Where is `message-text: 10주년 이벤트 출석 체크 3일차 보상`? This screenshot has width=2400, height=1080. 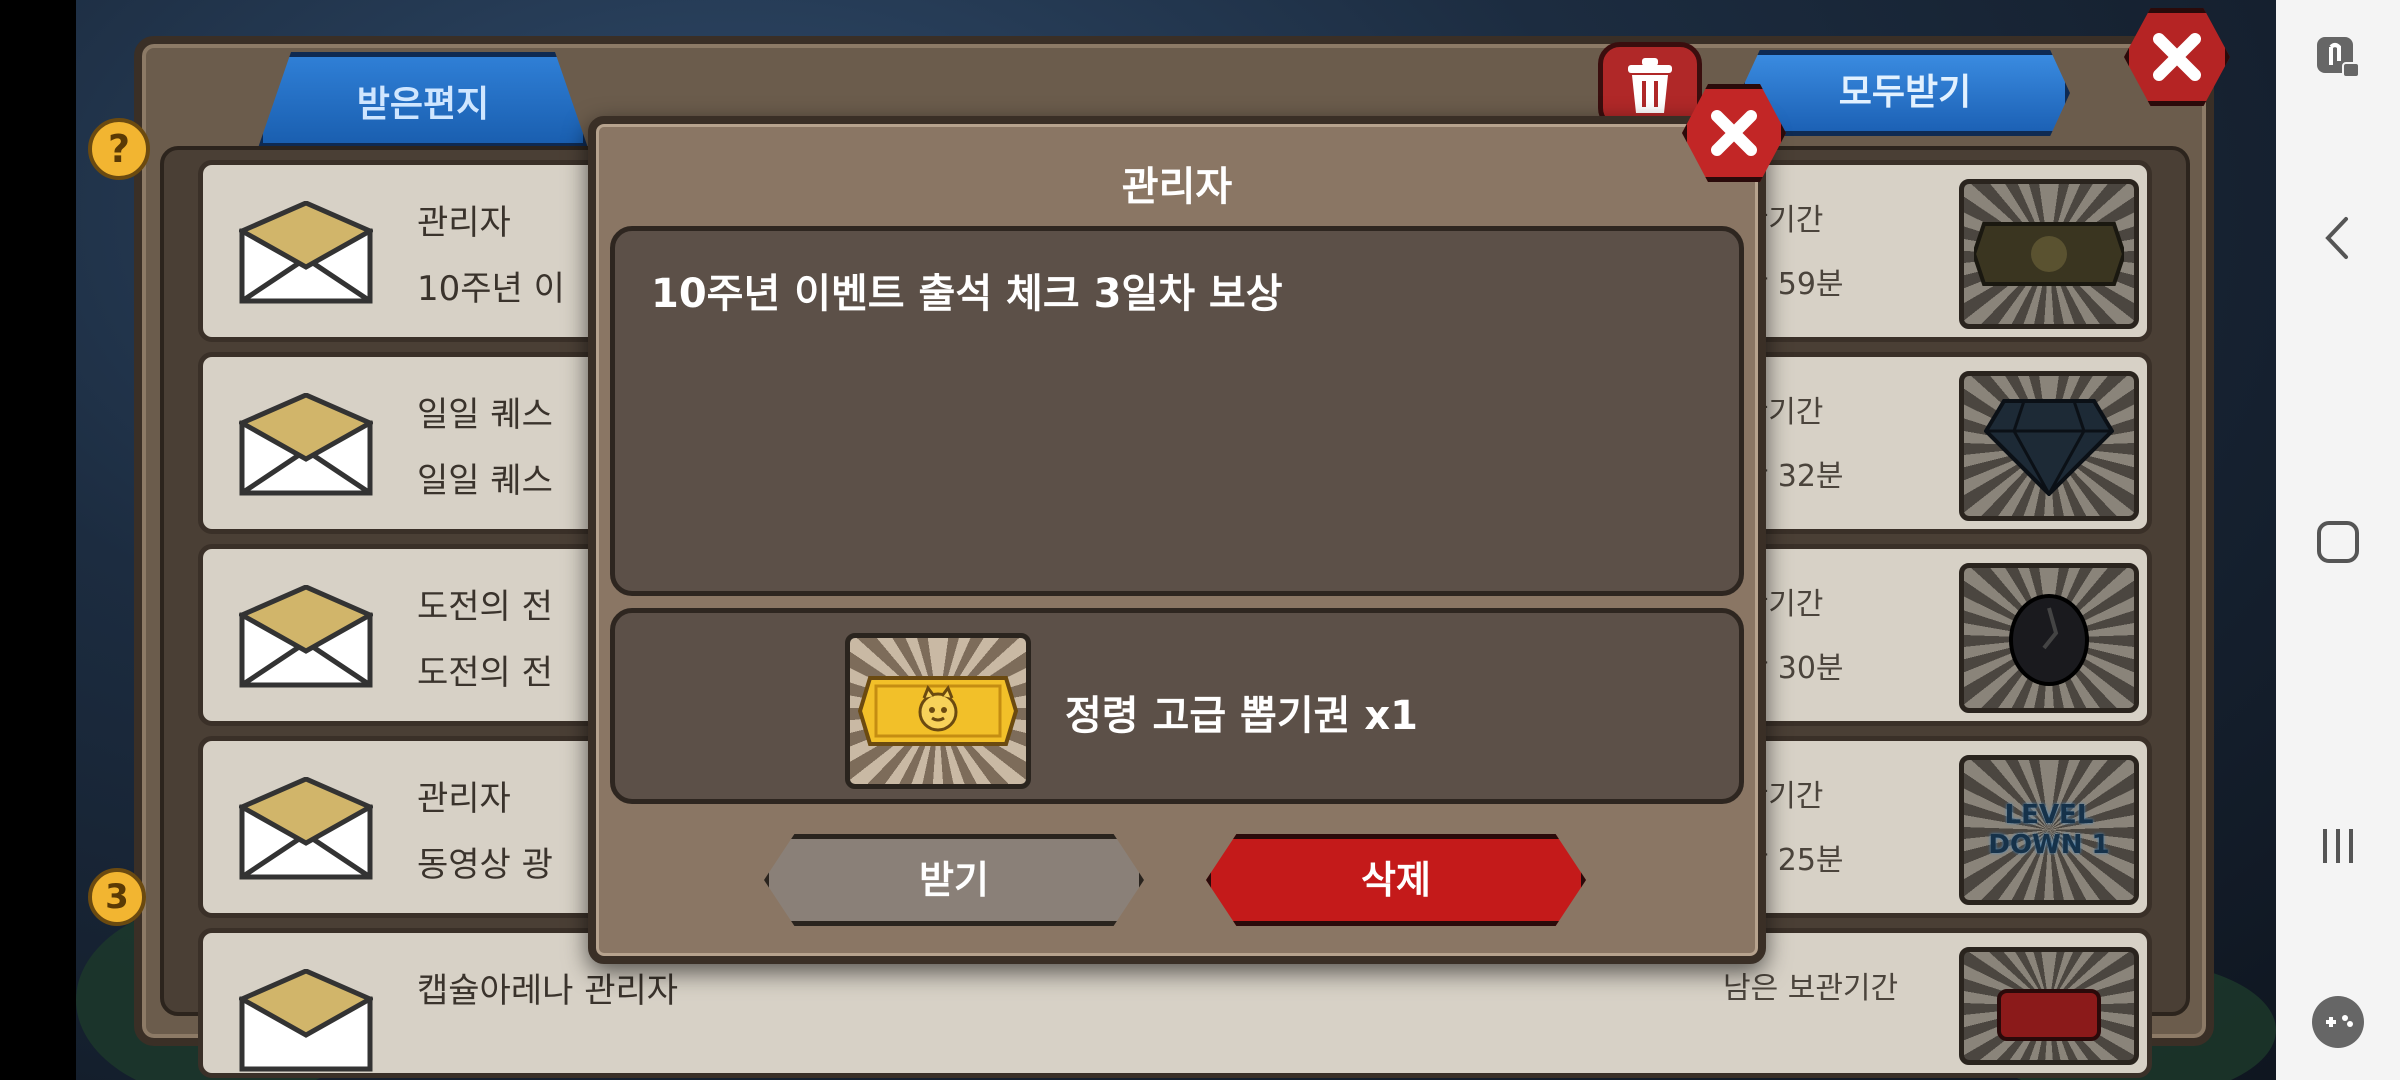 message-text: 10주년 이벤트 출석 체크 3일차 보상 is located at coordinates (967, 294).